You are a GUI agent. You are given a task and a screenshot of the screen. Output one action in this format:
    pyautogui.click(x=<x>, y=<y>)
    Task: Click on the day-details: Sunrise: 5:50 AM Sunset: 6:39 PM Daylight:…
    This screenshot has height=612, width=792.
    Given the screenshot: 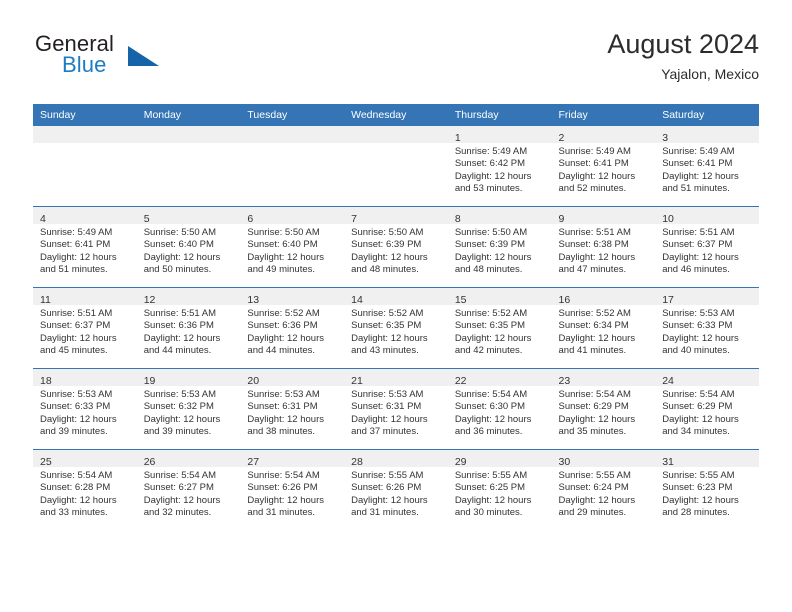 What is the action you would take?
    pyautogui.click(x=500, y=250)
    